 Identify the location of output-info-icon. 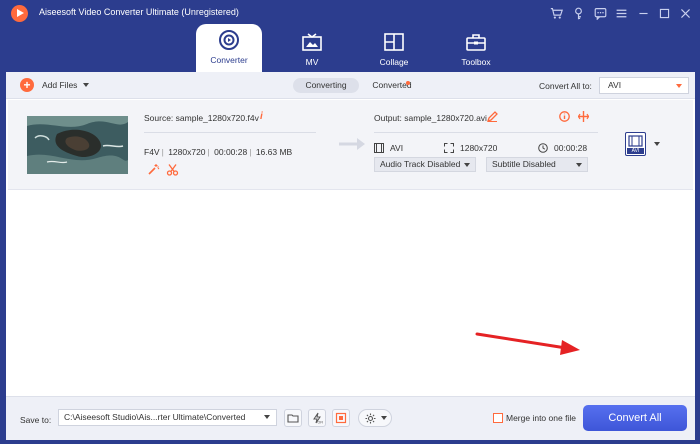
(564, 117).